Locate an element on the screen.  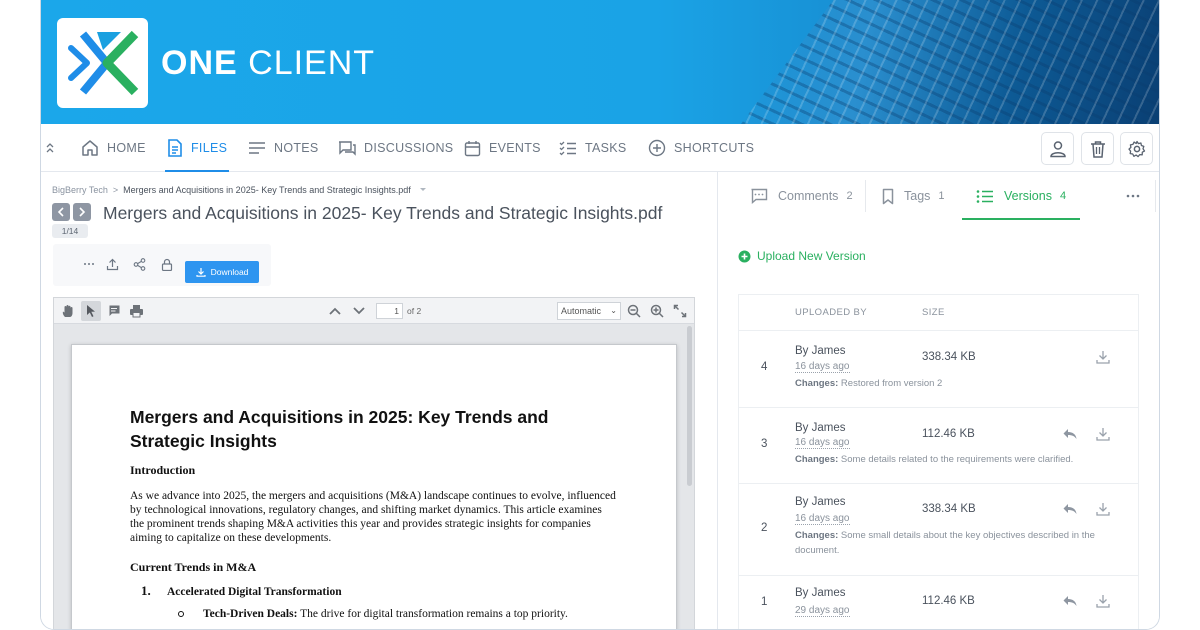
nav-home: HOME is located at coordinates (113, 148).